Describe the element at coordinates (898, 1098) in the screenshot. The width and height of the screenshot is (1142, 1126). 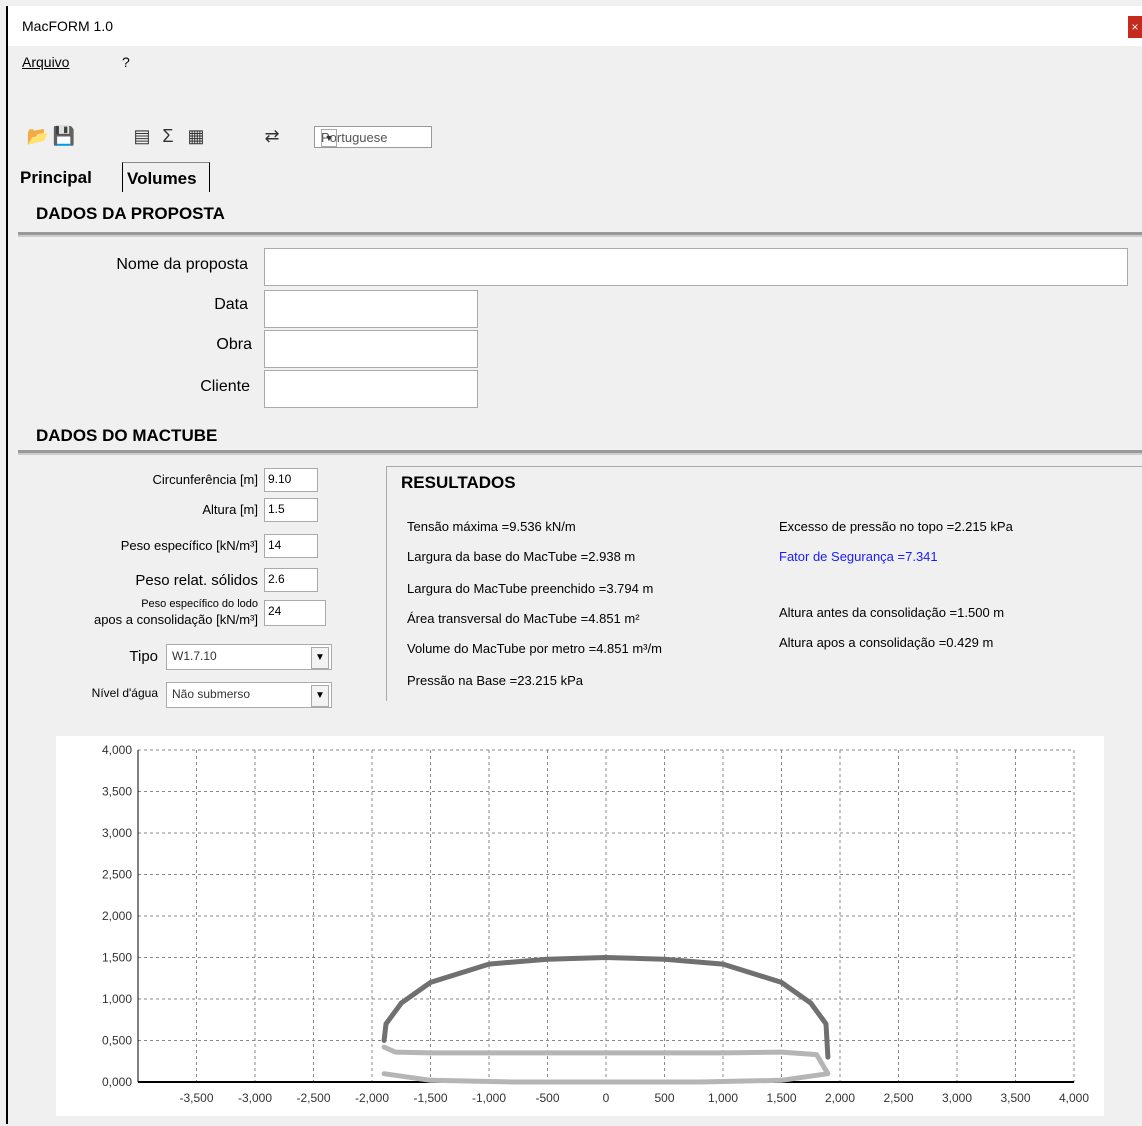
I see `x-tick-label: 2,500` at that location.